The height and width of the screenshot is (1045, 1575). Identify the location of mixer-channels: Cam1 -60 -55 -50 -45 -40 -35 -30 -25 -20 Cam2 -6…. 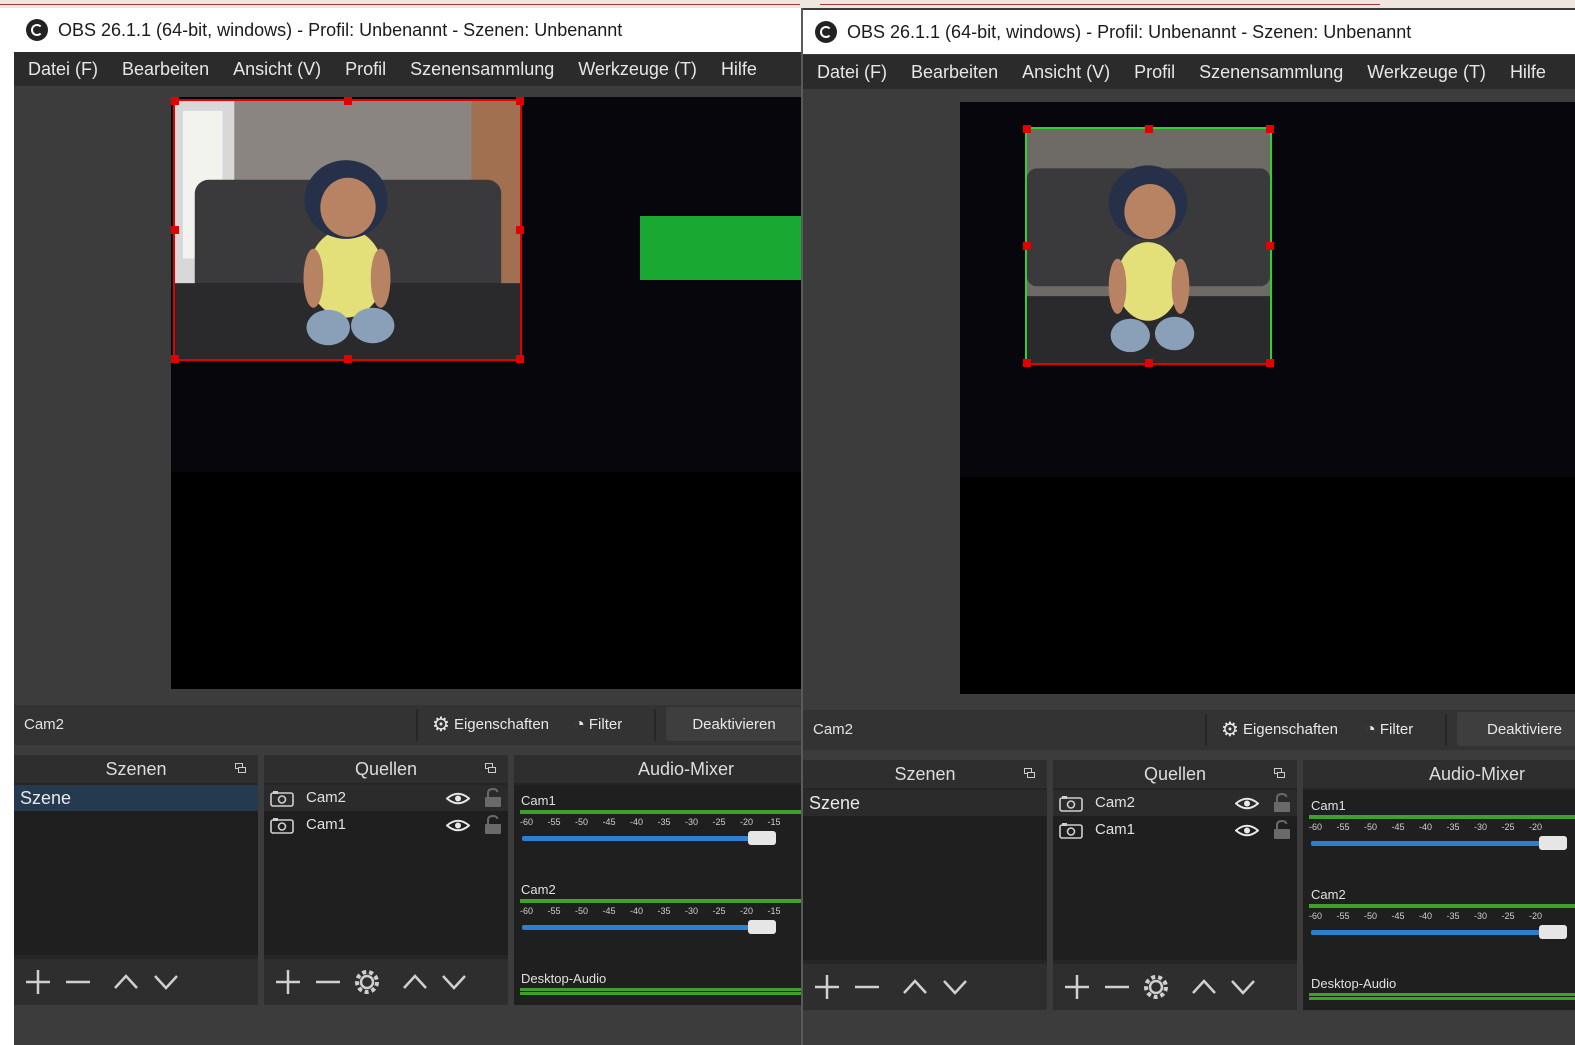
(1439, 900).